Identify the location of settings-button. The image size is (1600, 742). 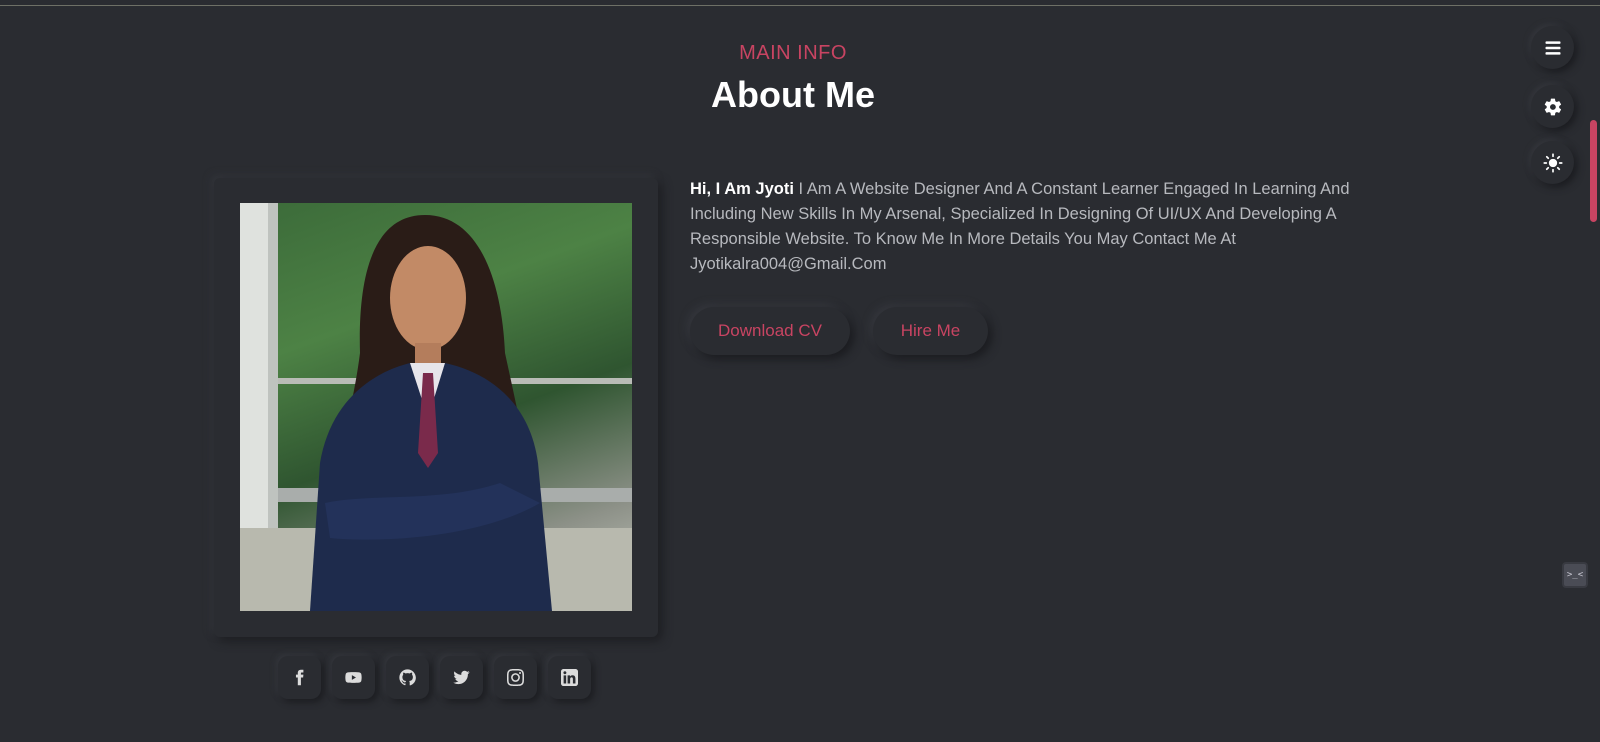
(1552, 106).